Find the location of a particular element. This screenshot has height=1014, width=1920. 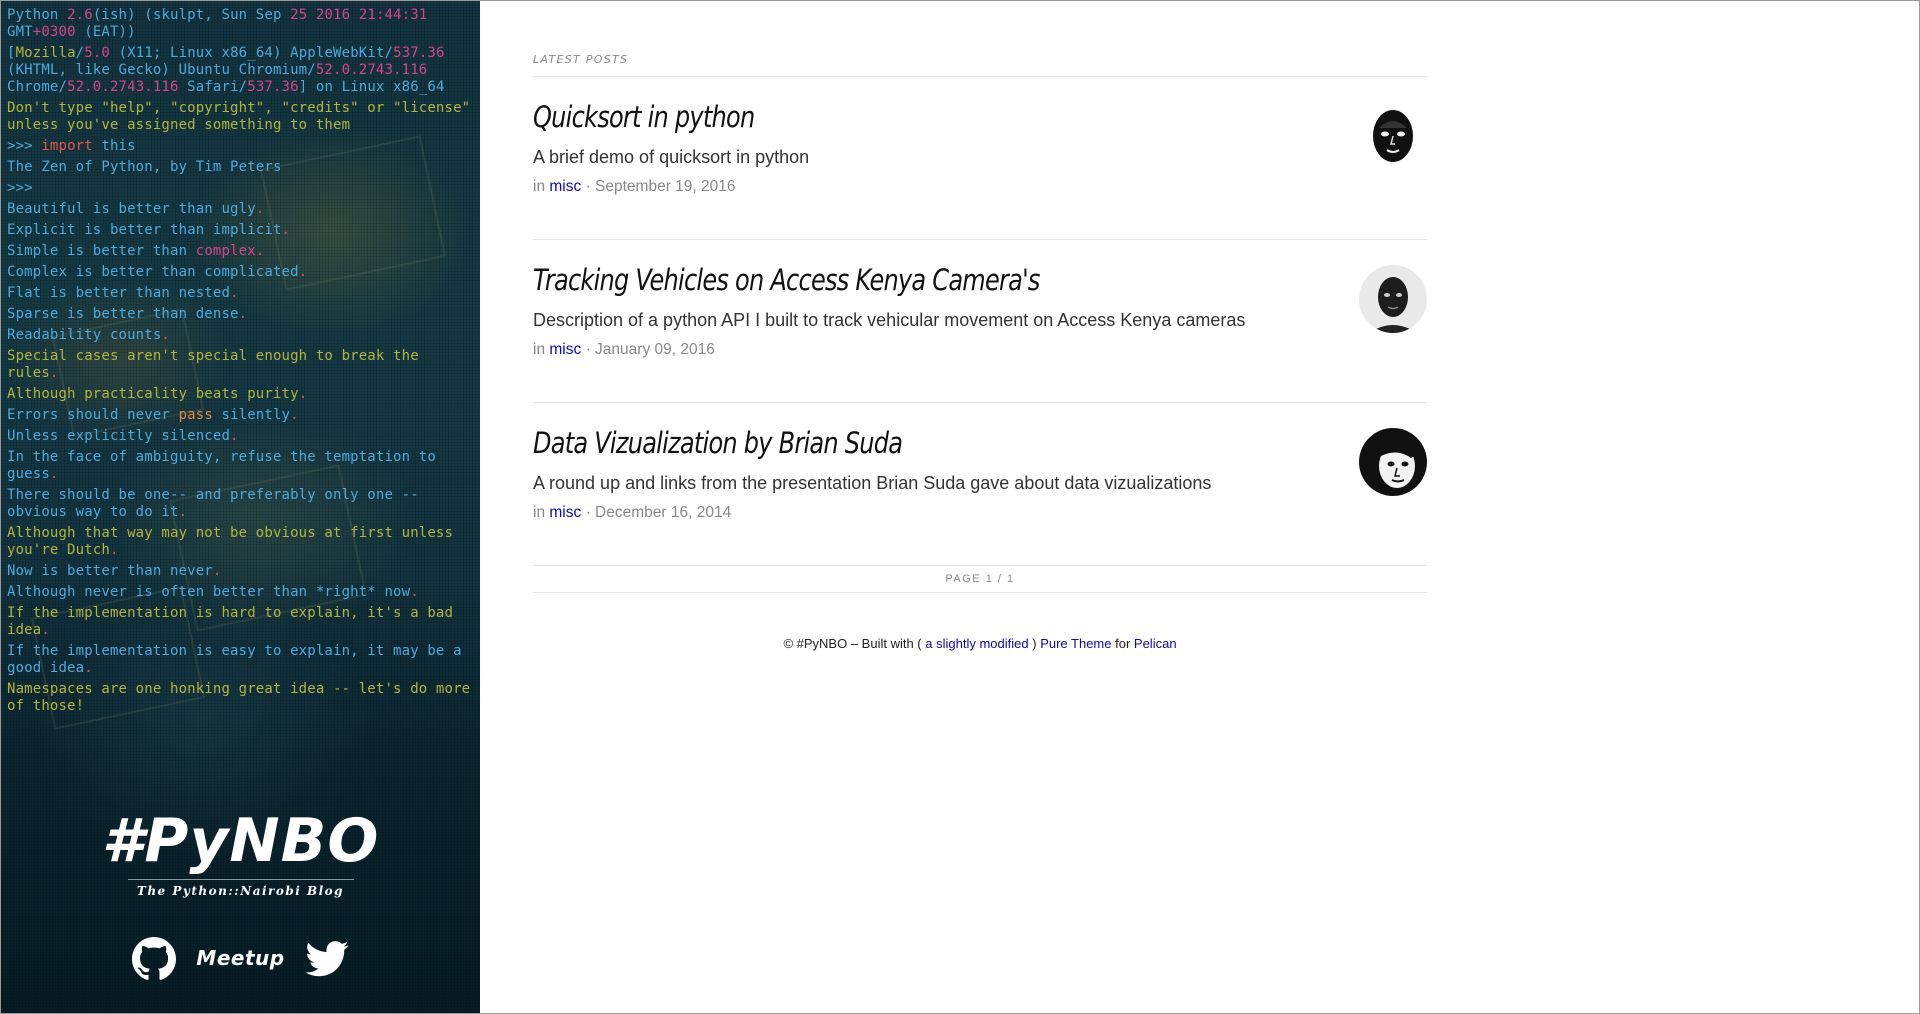

footer-prefix: © #PyNBO – Built with ( is located at coordinates (852, 643).